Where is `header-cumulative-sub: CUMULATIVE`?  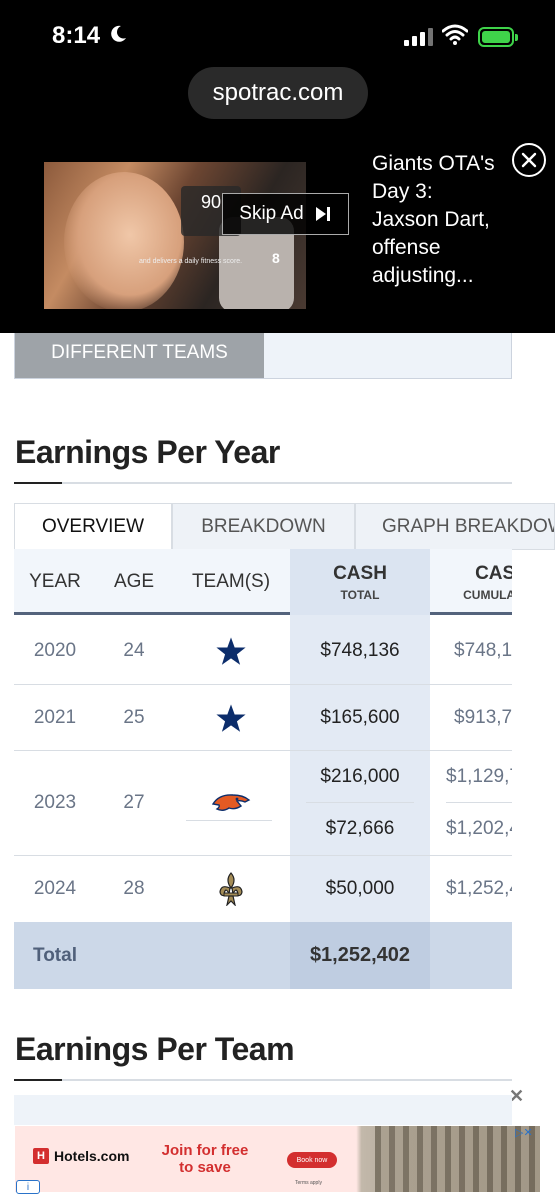
header-cumulative-sub: CUMULATIVE is located at coordinates (487, 594).